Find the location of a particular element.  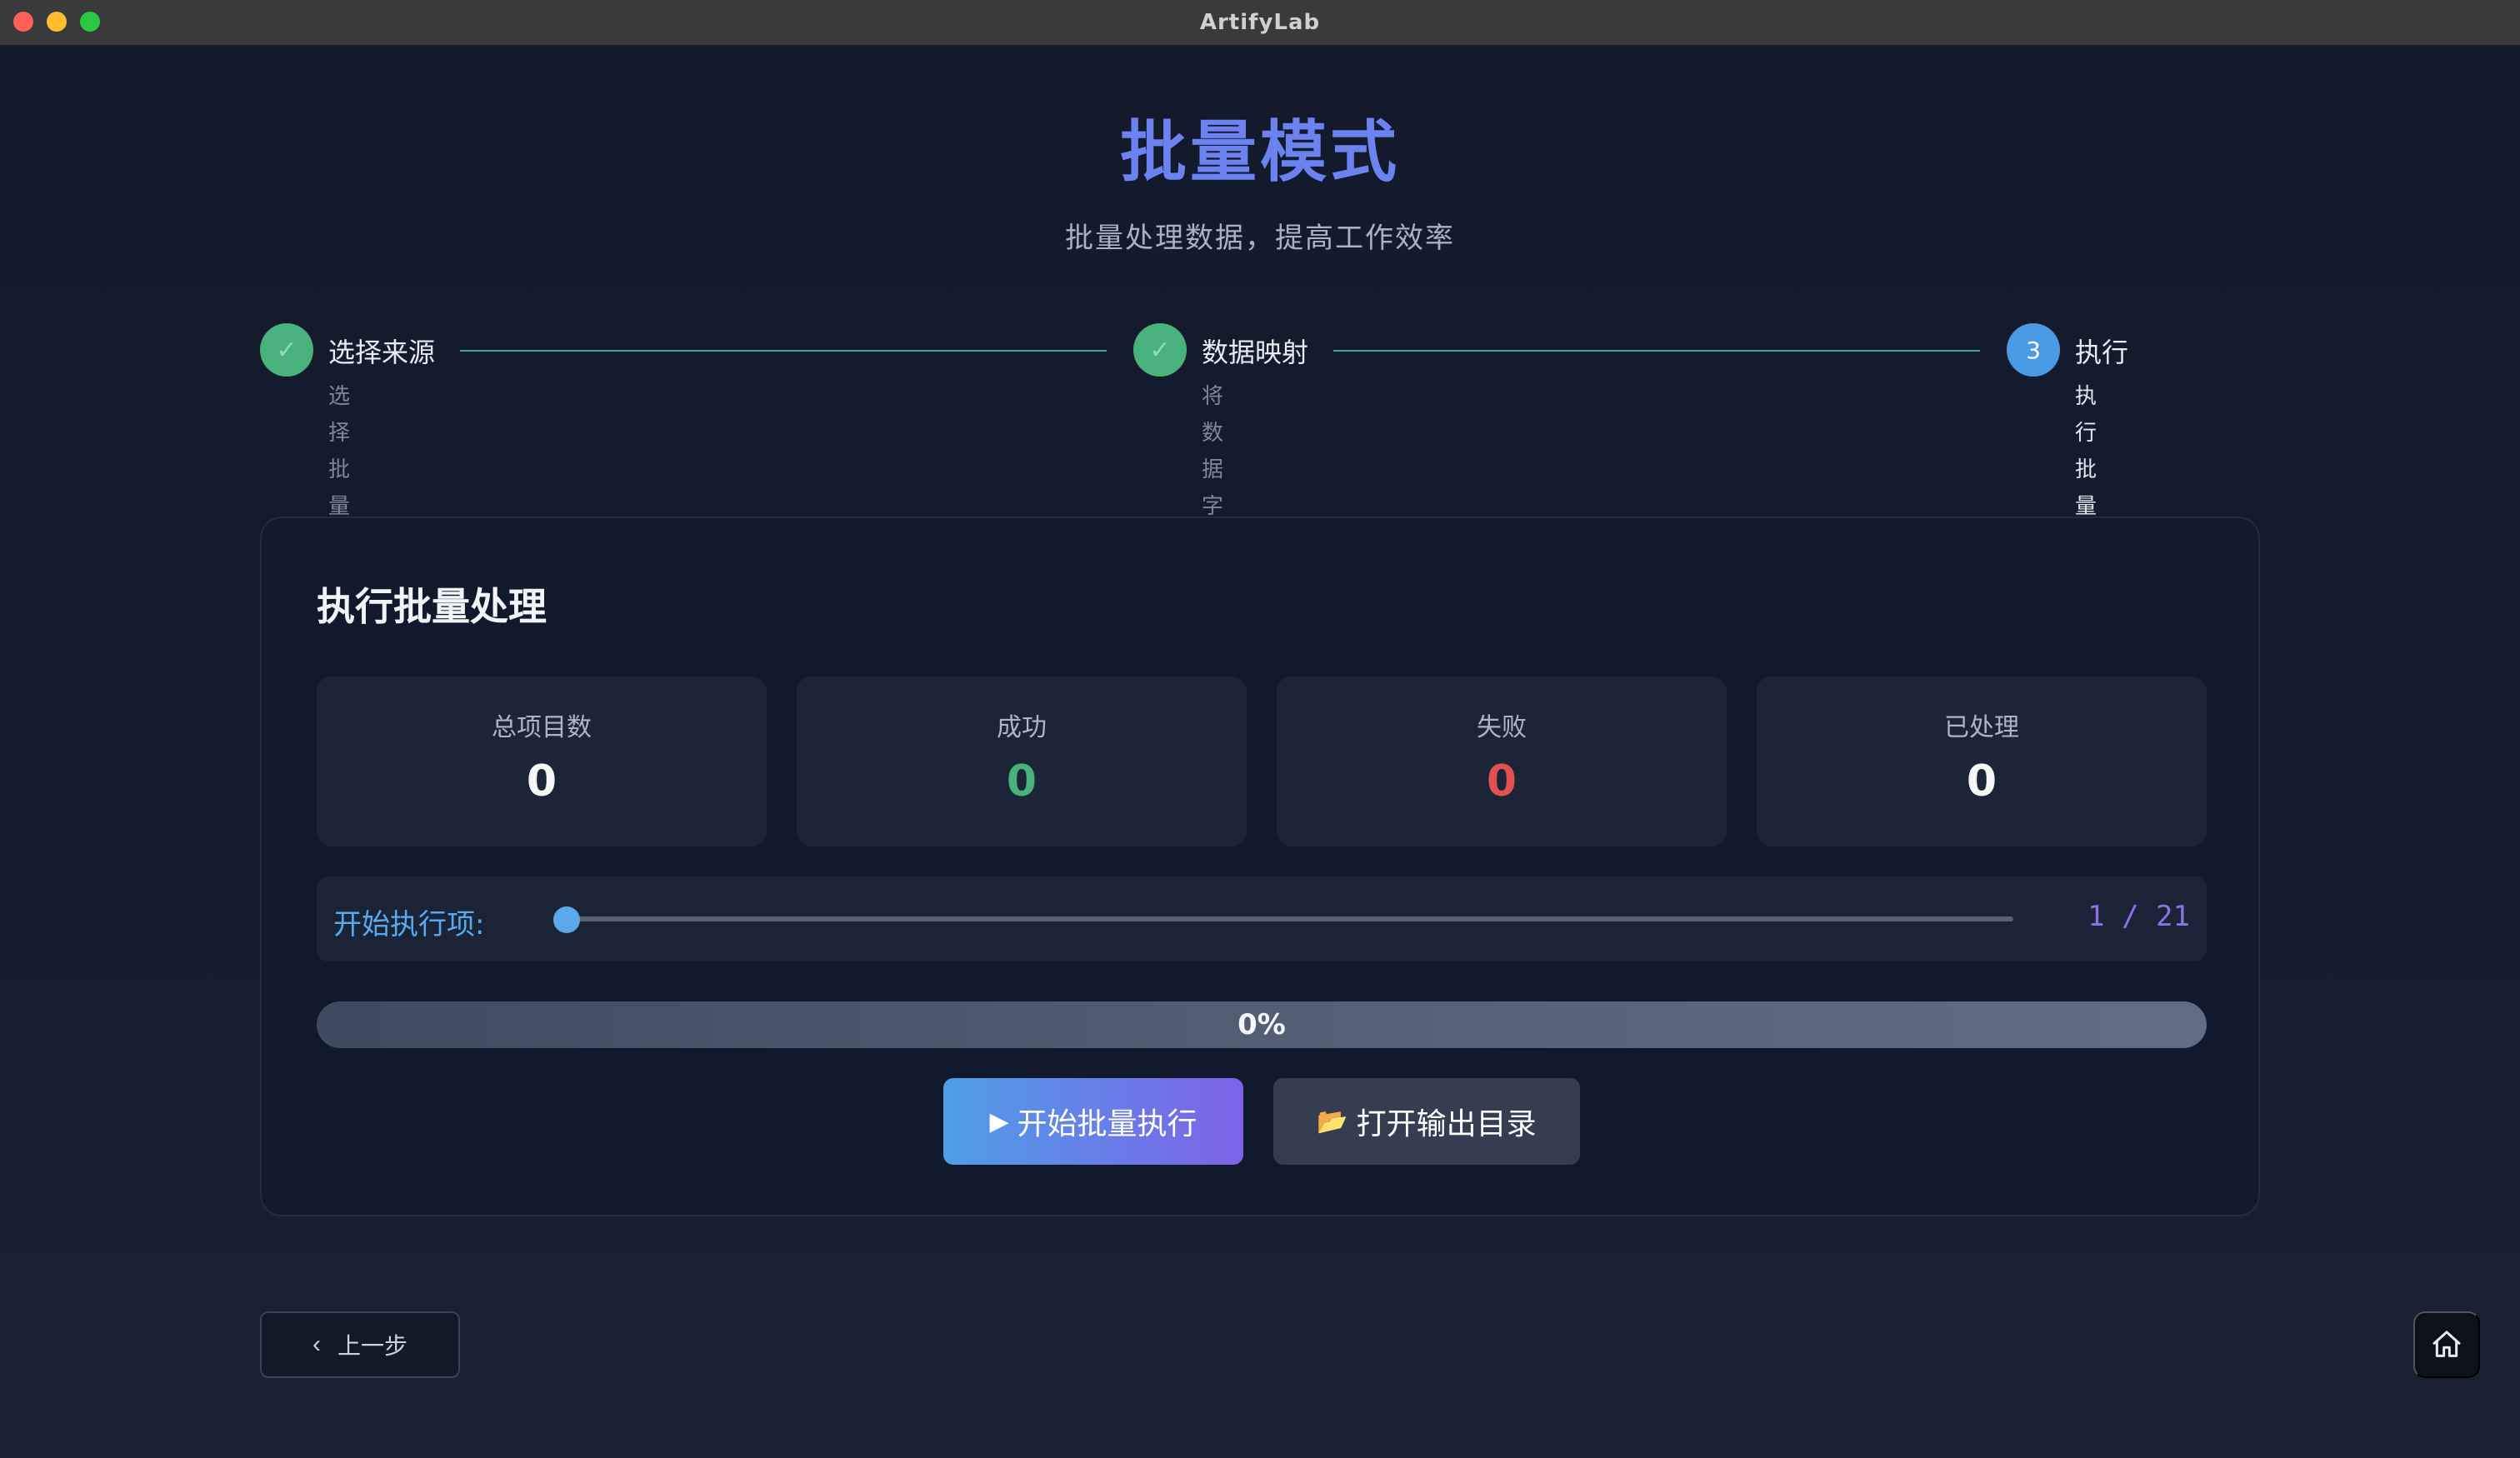

progress-bar: 0% is located at coordinates (1262, 1024).